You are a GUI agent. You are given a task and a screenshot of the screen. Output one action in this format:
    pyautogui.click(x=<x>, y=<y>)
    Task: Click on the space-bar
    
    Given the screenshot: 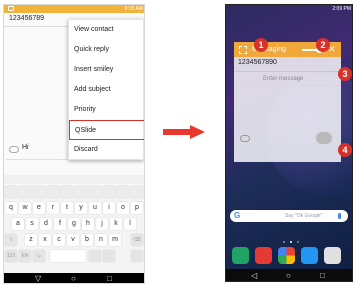 What is the action you would take?
    pyautogui.click(x=68, y=256)
    